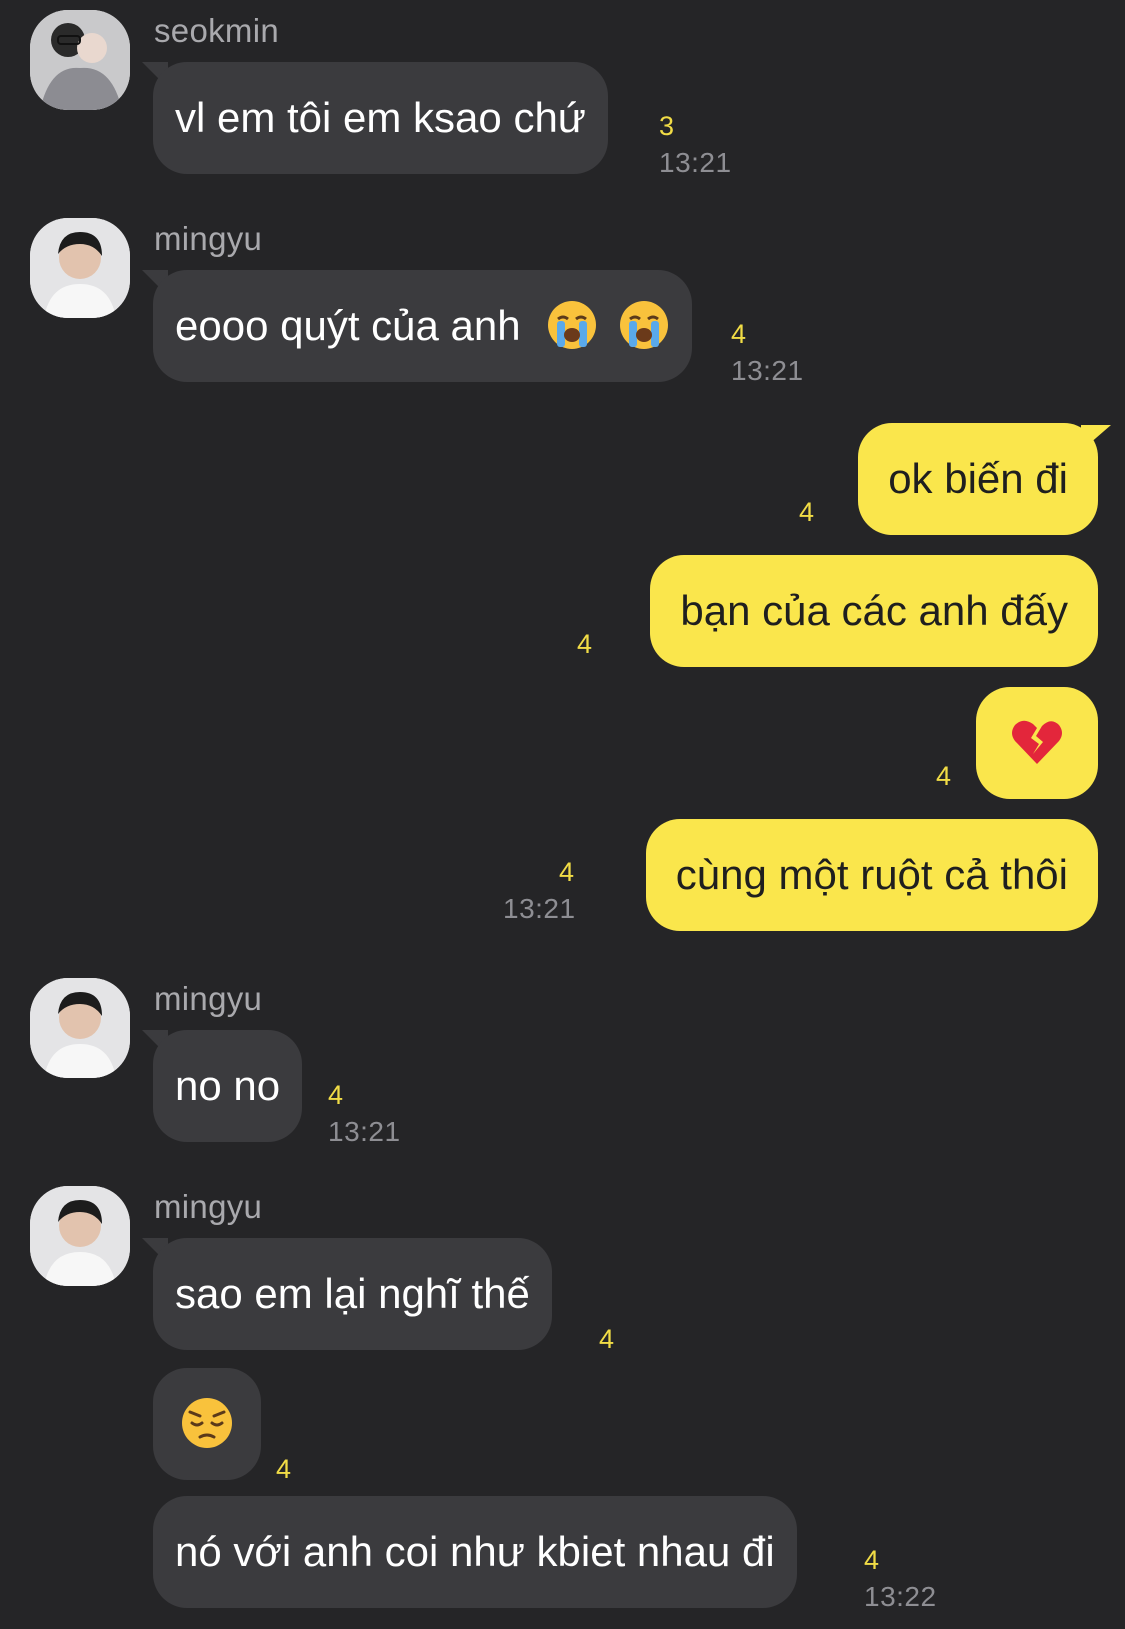 This screenshot has height=1629, width=1125. What do you see at coordinates (216, 30) in the screenshot?
I see `sender-name: seokmin` at bounding box center [216, 30].